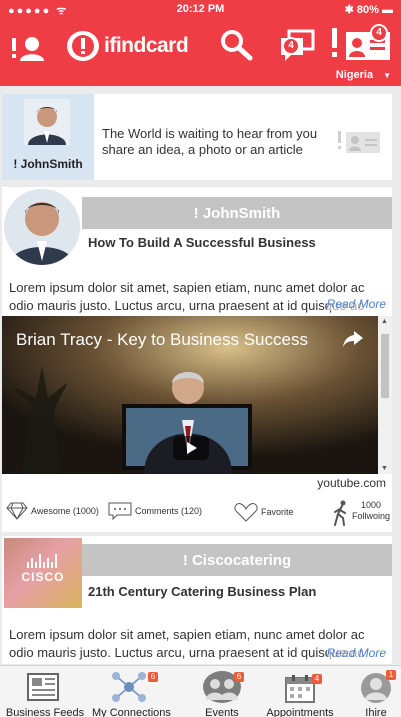 The image size is (401, 717). Describe the element at coordinates (300, 691) in the screenshot. I see `nav-appointments: 4 Appointments` at that location.